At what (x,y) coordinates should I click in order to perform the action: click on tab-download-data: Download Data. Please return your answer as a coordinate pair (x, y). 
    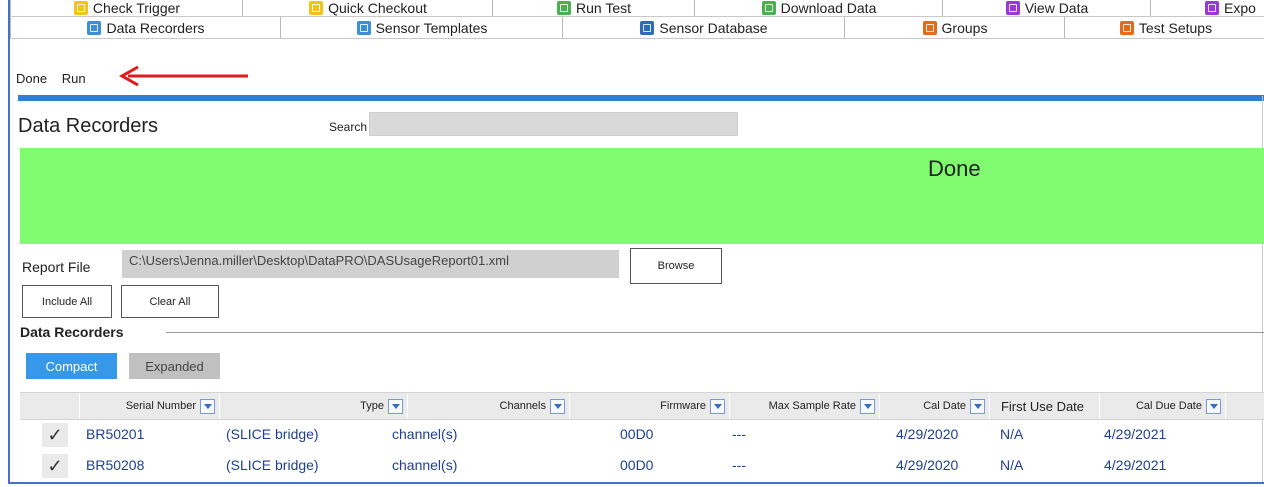
    Looking at the image, I should click on (818, 8).